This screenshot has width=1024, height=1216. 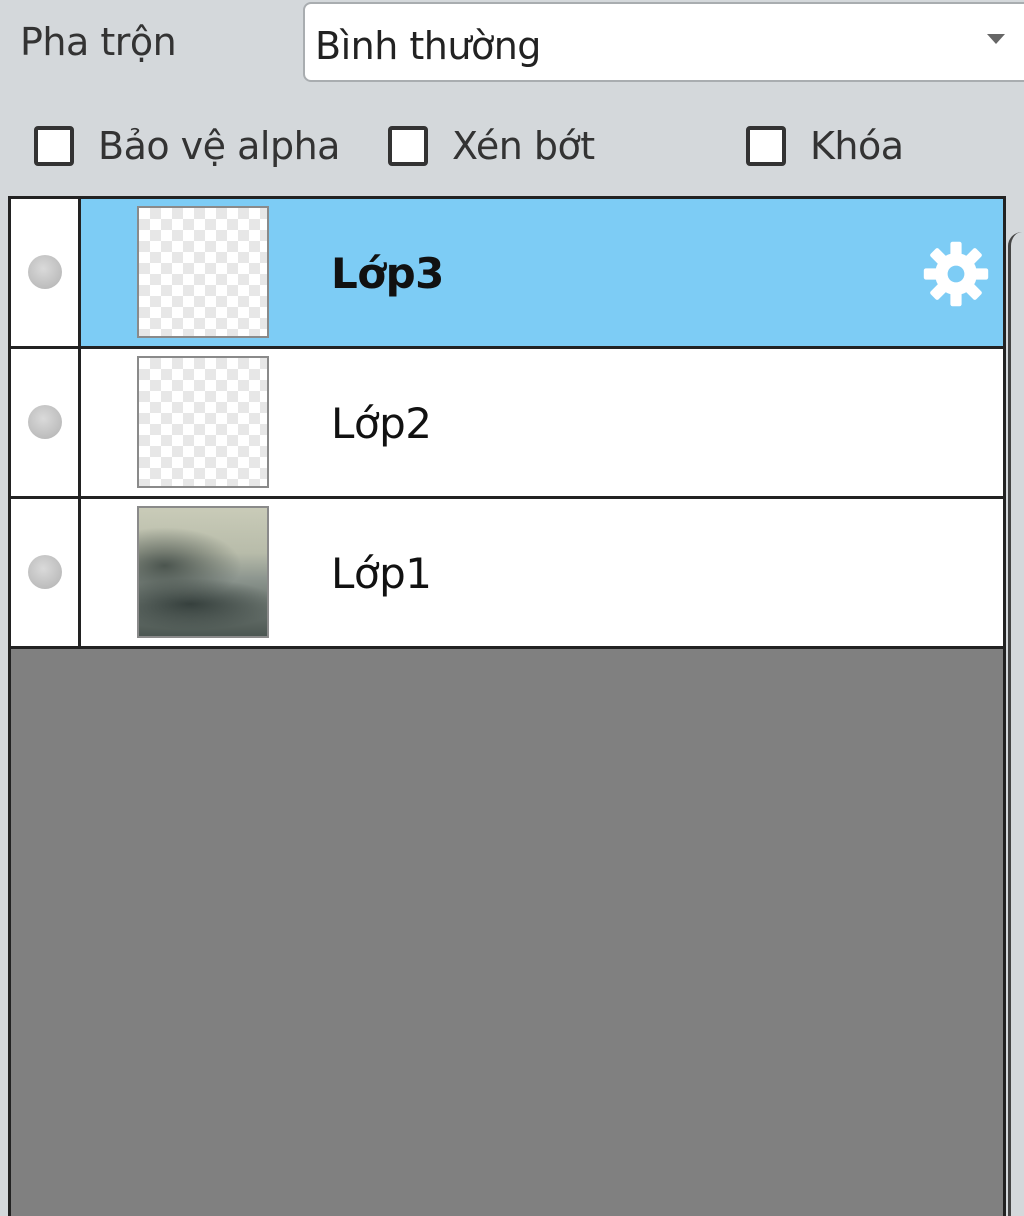 I want to click on layer-name: Lớp2, so click(x=381, y=423).